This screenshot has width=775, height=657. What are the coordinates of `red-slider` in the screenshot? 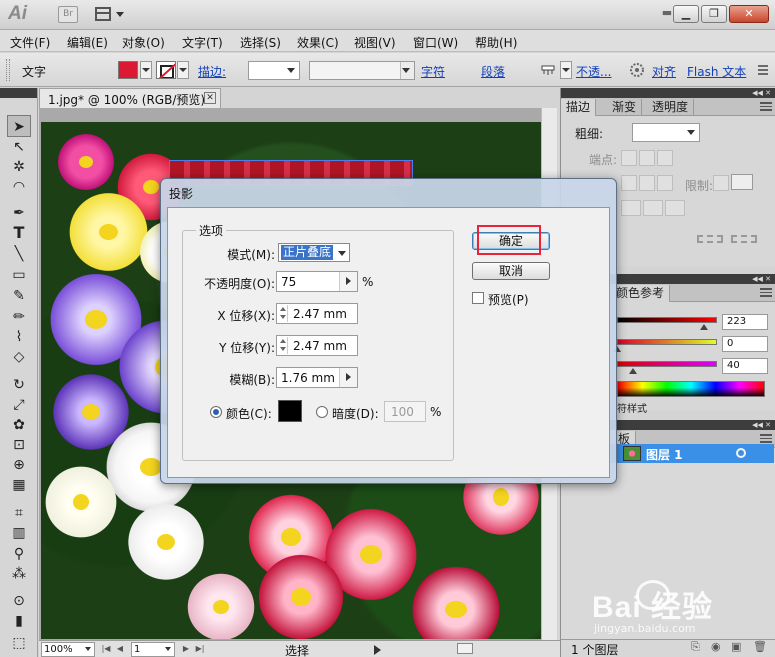 It's located at (667, 320).